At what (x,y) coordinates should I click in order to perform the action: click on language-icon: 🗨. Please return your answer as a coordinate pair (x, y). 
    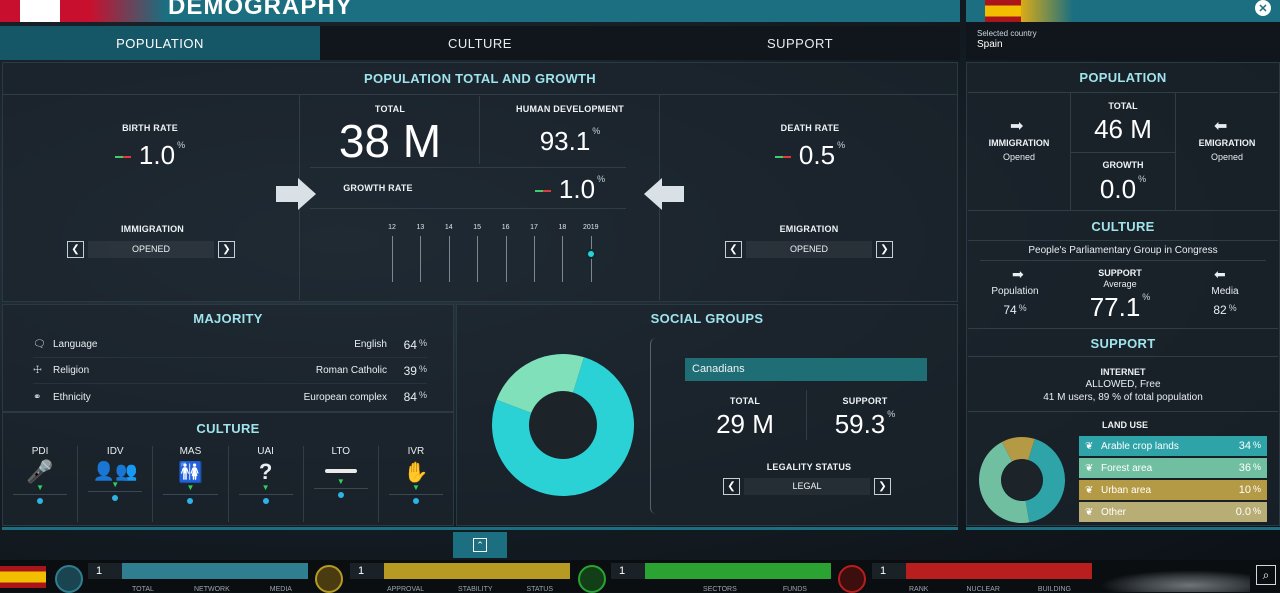
    Looking at the image, I should click on (39, 344).